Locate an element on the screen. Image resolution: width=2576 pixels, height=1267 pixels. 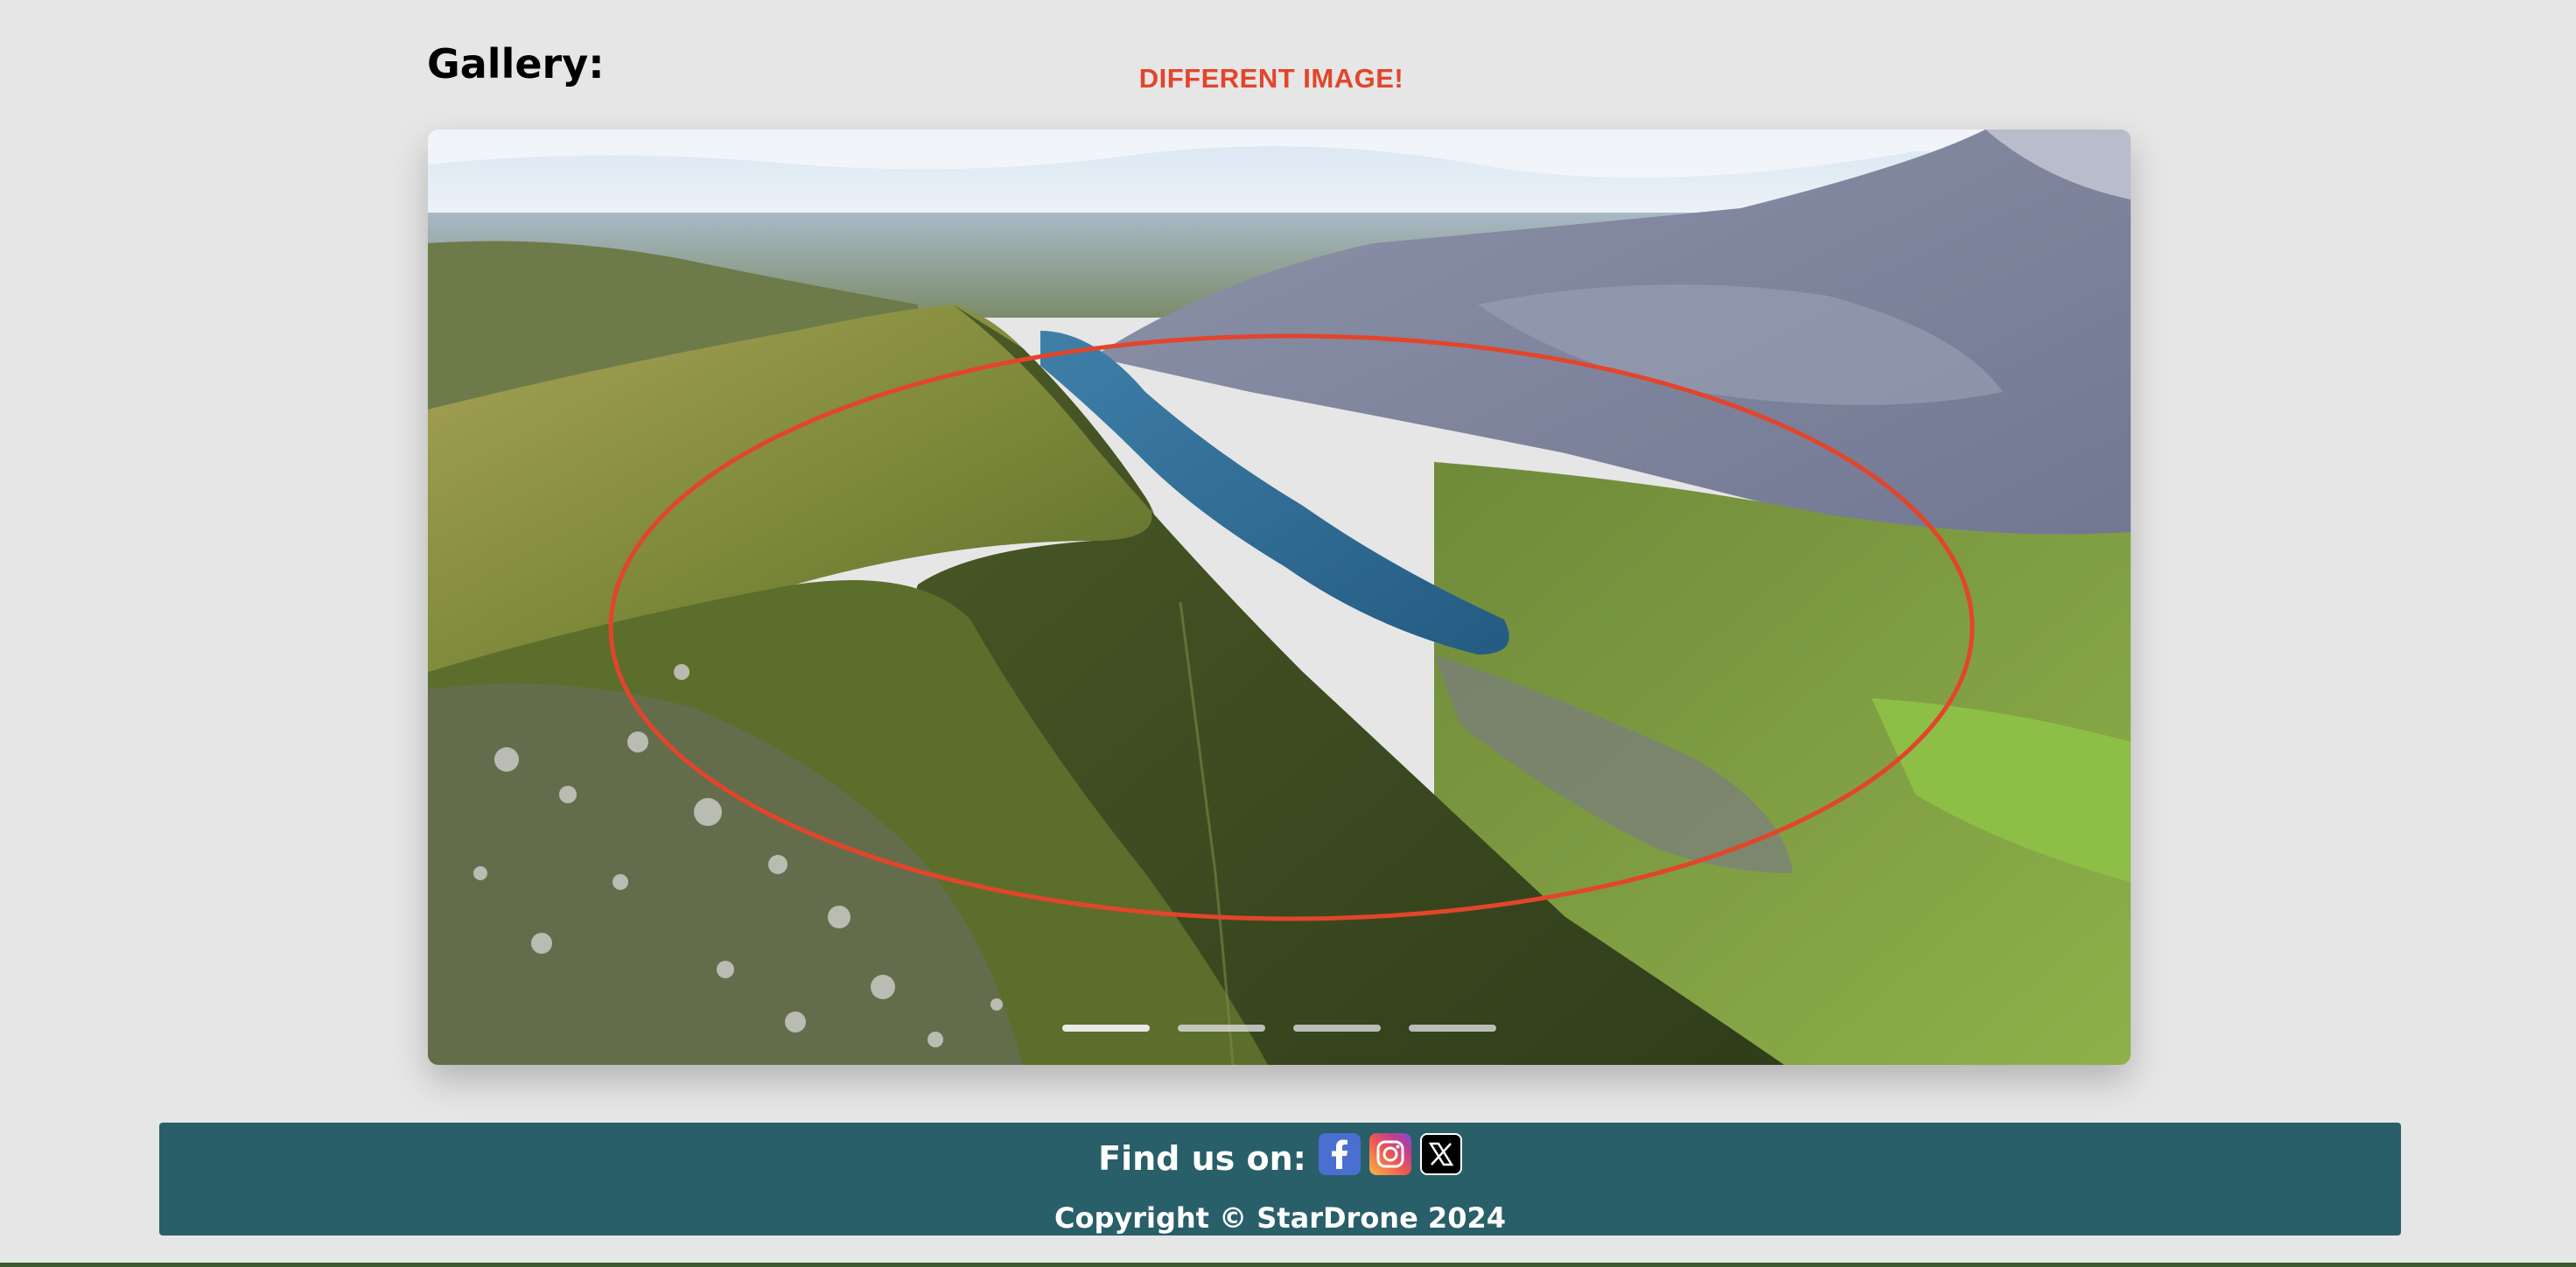
gallery-title: Gallery: is located at coordinates (516, 64).